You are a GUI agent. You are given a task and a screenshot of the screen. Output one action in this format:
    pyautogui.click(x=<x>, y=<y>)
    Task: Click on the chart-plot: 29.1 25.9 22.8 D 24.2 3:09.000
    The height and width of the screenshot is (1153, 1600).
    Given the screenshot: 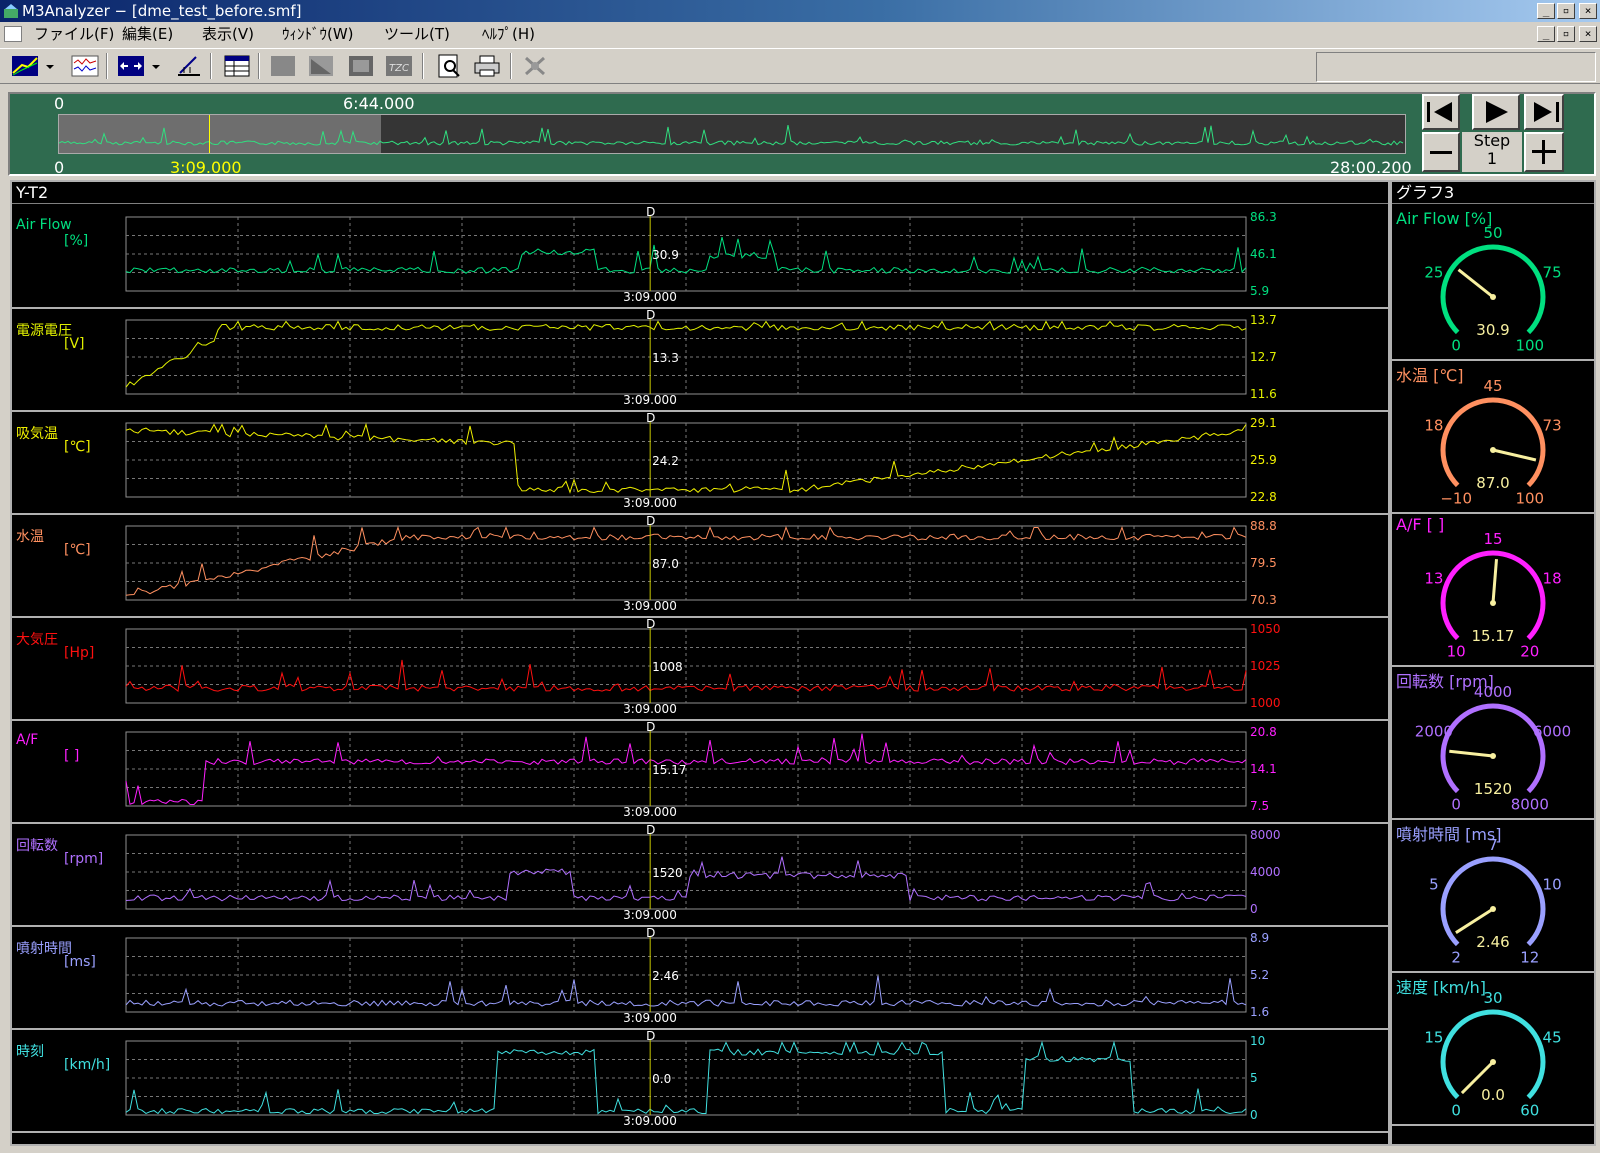 What is the action you would take?
    pyautogui.click(x=700, y=463)
    